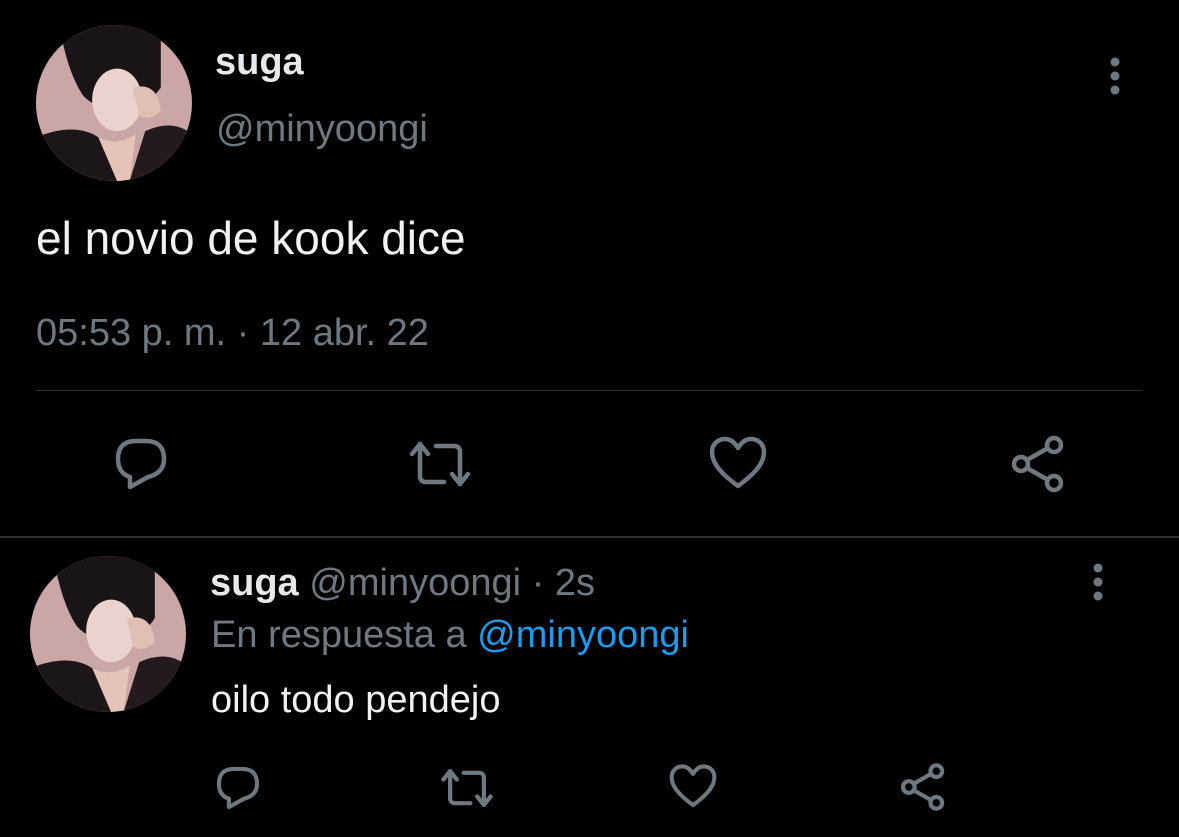  Describe the element at coordinates (589, 390) in the screenshot. I see `divider` at that location.